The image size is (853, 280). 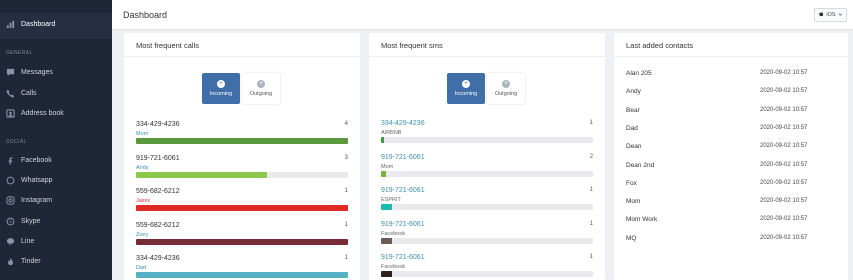 What do you see at coordinates (633, 202) in the screenshot?
I see `contact-name: Mom` at bounding box center [633, 202].